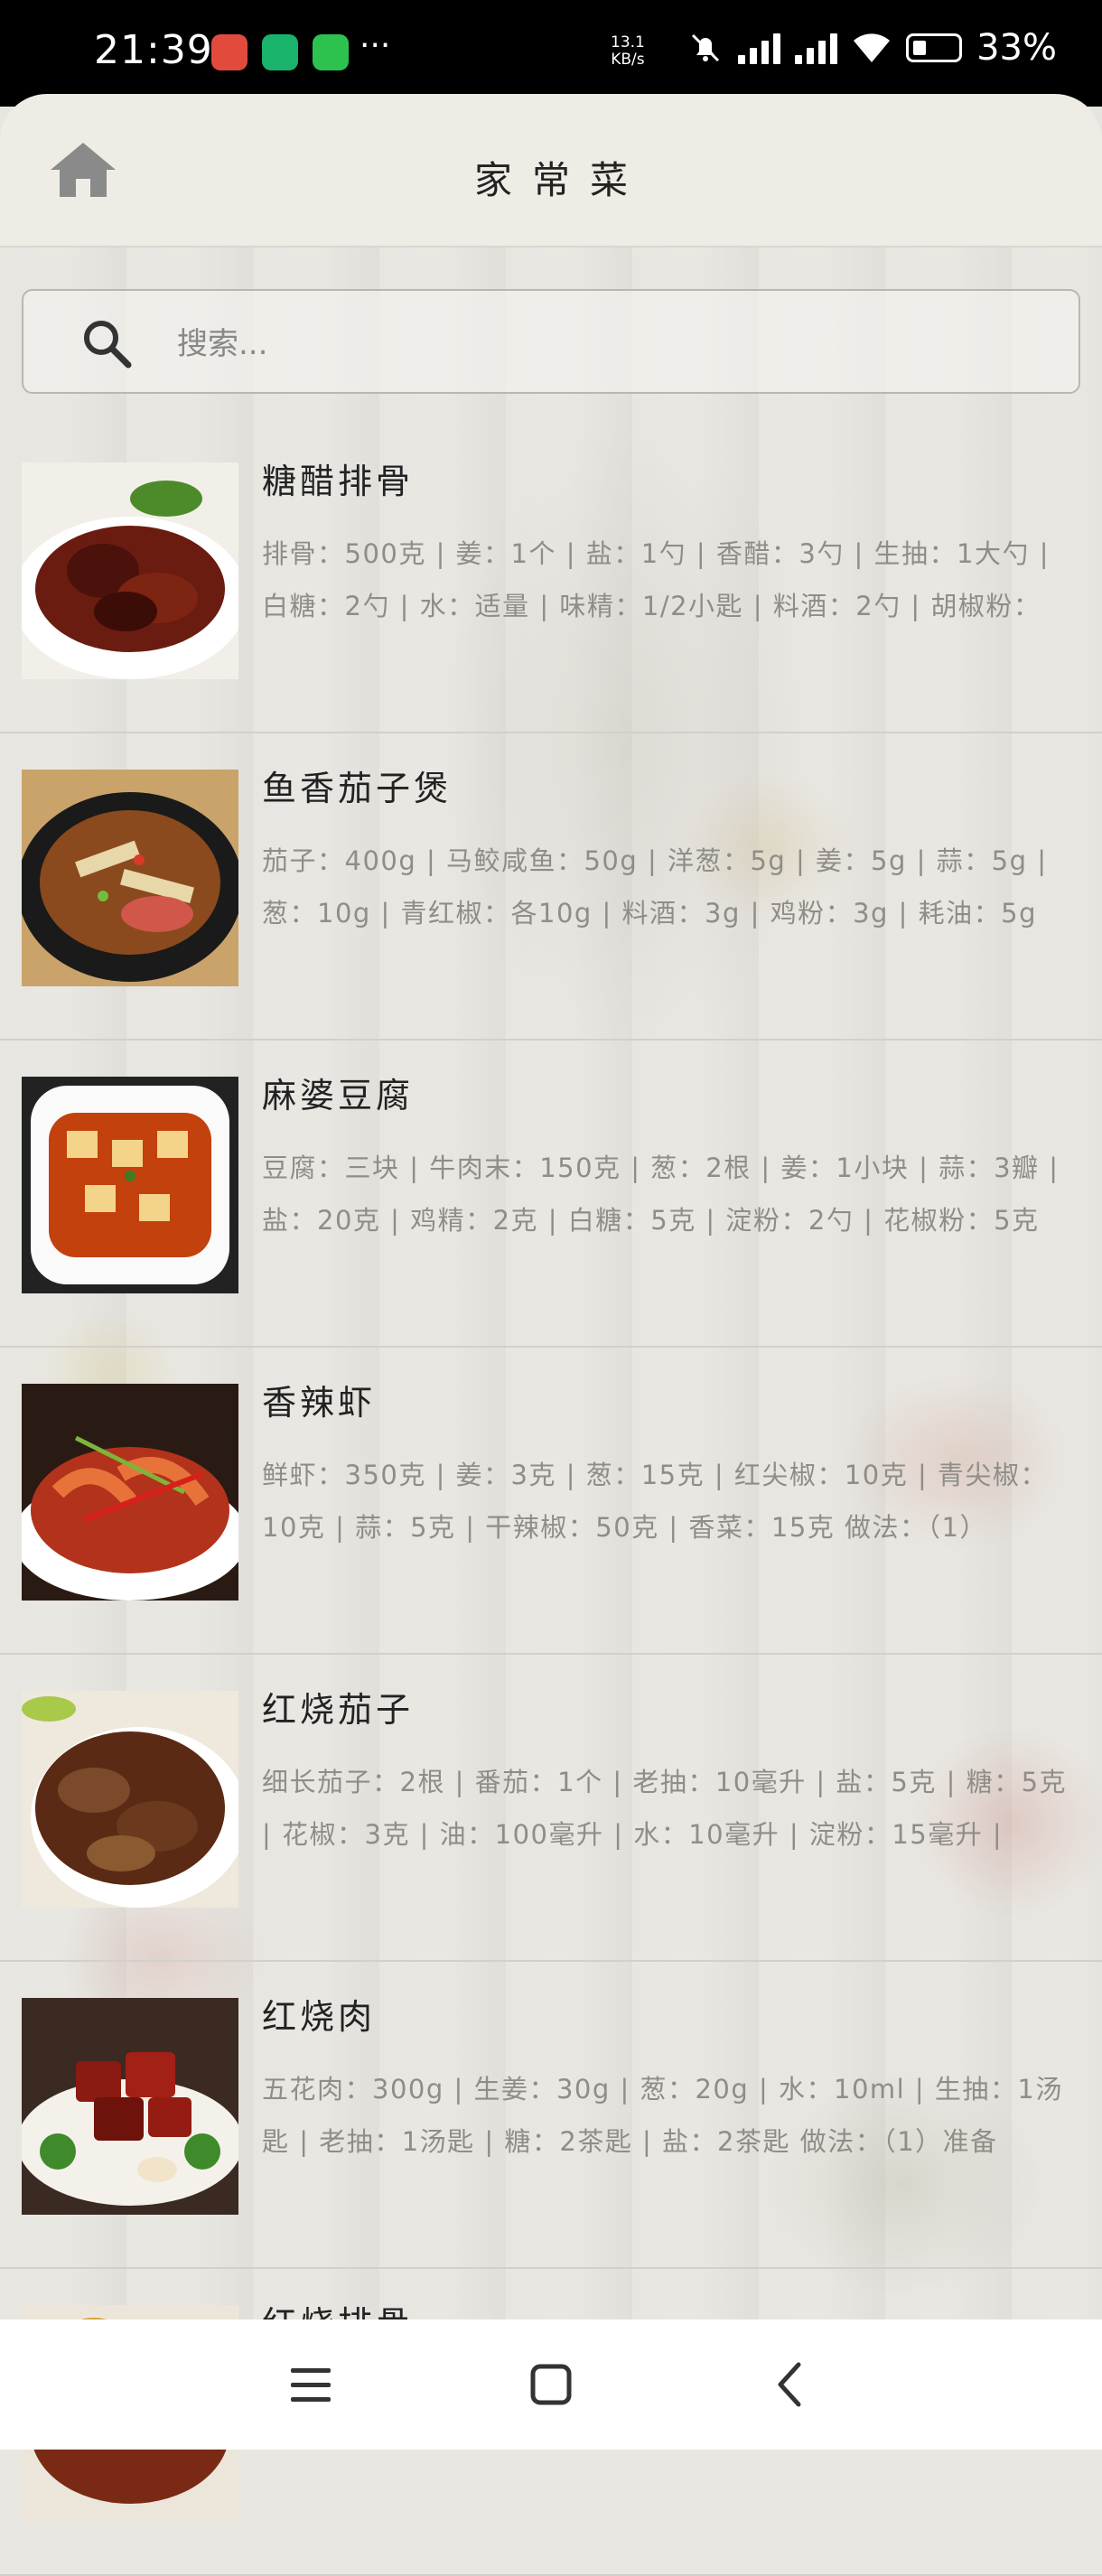 This screenshot has height=2576, width=1102. I want to click on more-notifications-icon: ···, so click(375, 45).